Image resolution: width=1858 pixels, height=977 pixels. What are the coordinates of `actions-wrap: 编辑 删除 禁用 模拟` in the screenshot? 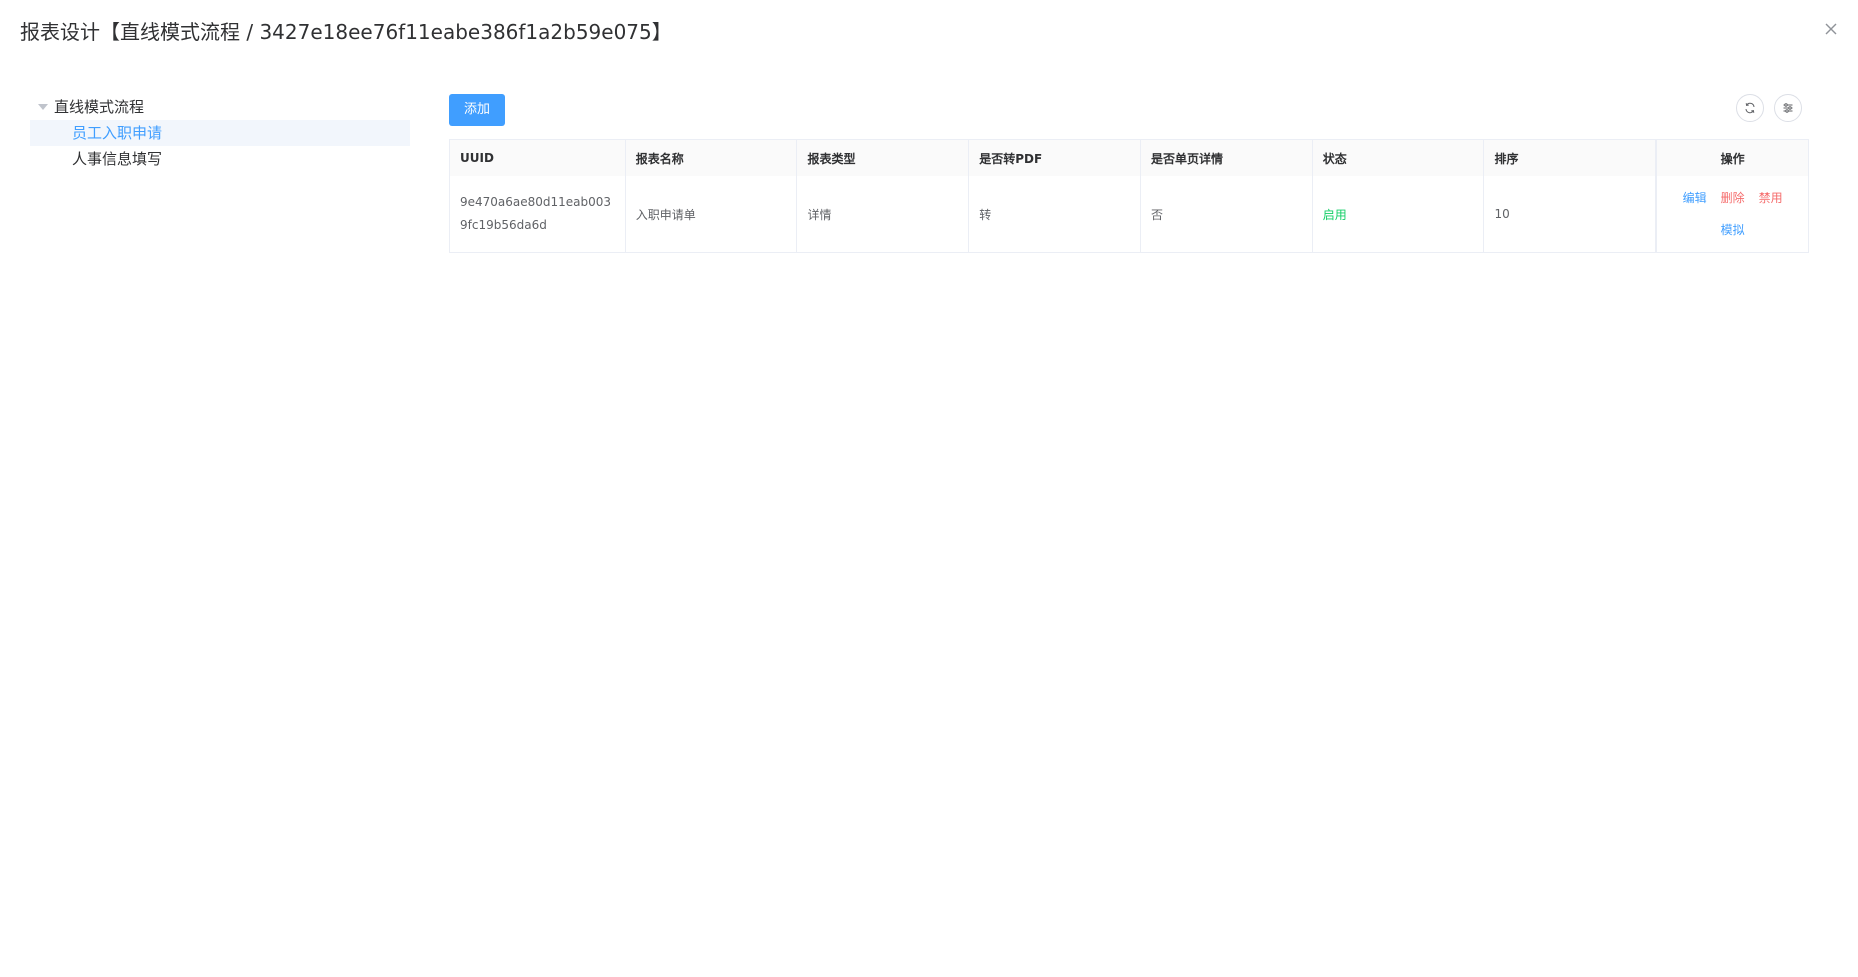 It's located at (1732, 214).